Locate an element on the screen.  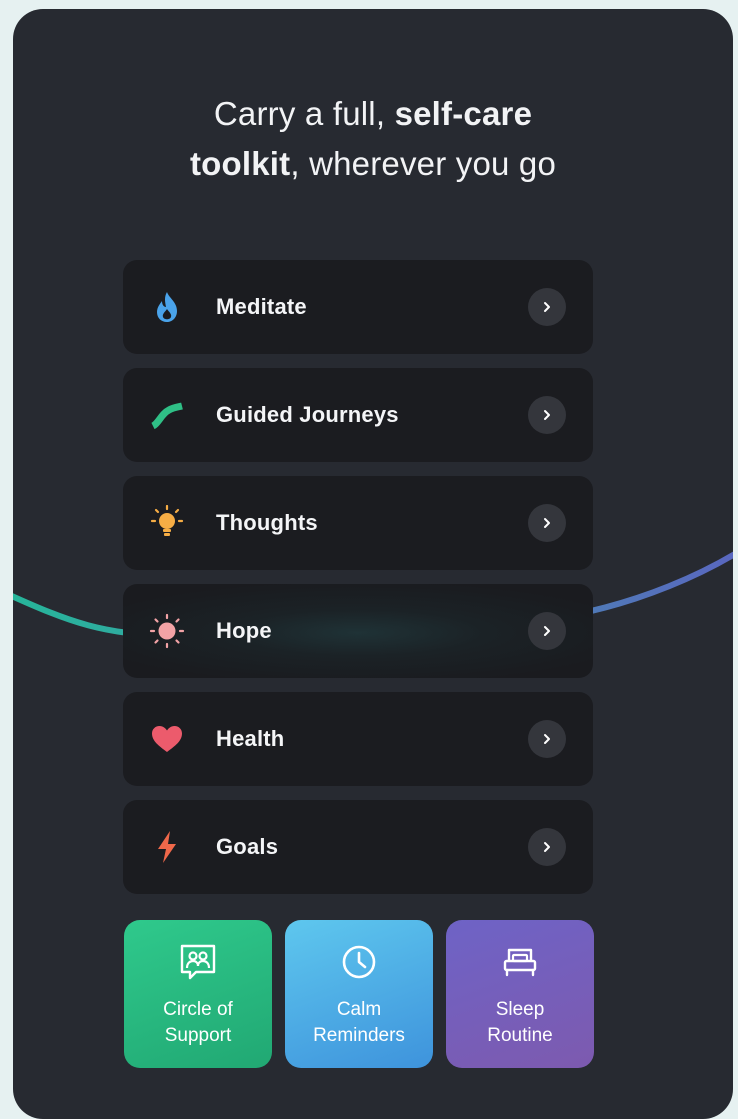
title-text: , wherever you go is located at coordinates (423, 163).